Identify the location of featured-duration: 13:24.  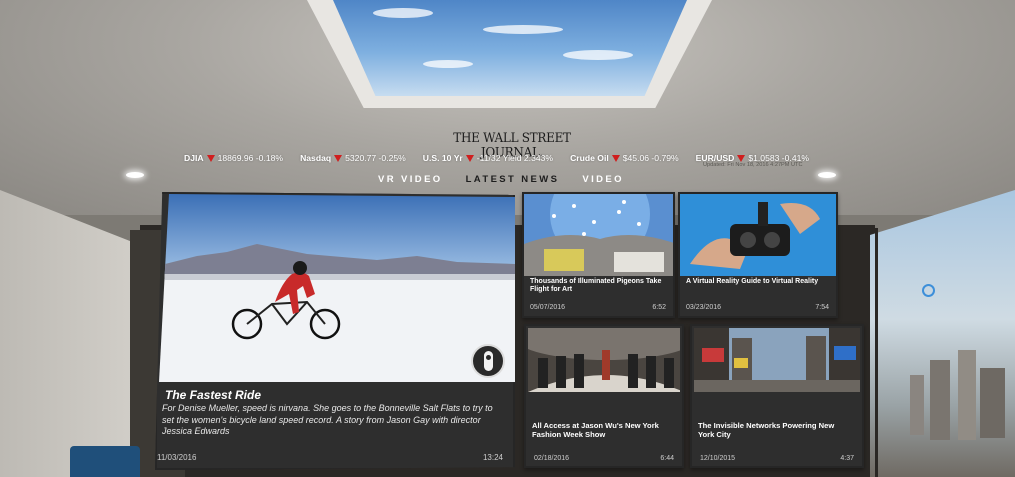
(492, 457).